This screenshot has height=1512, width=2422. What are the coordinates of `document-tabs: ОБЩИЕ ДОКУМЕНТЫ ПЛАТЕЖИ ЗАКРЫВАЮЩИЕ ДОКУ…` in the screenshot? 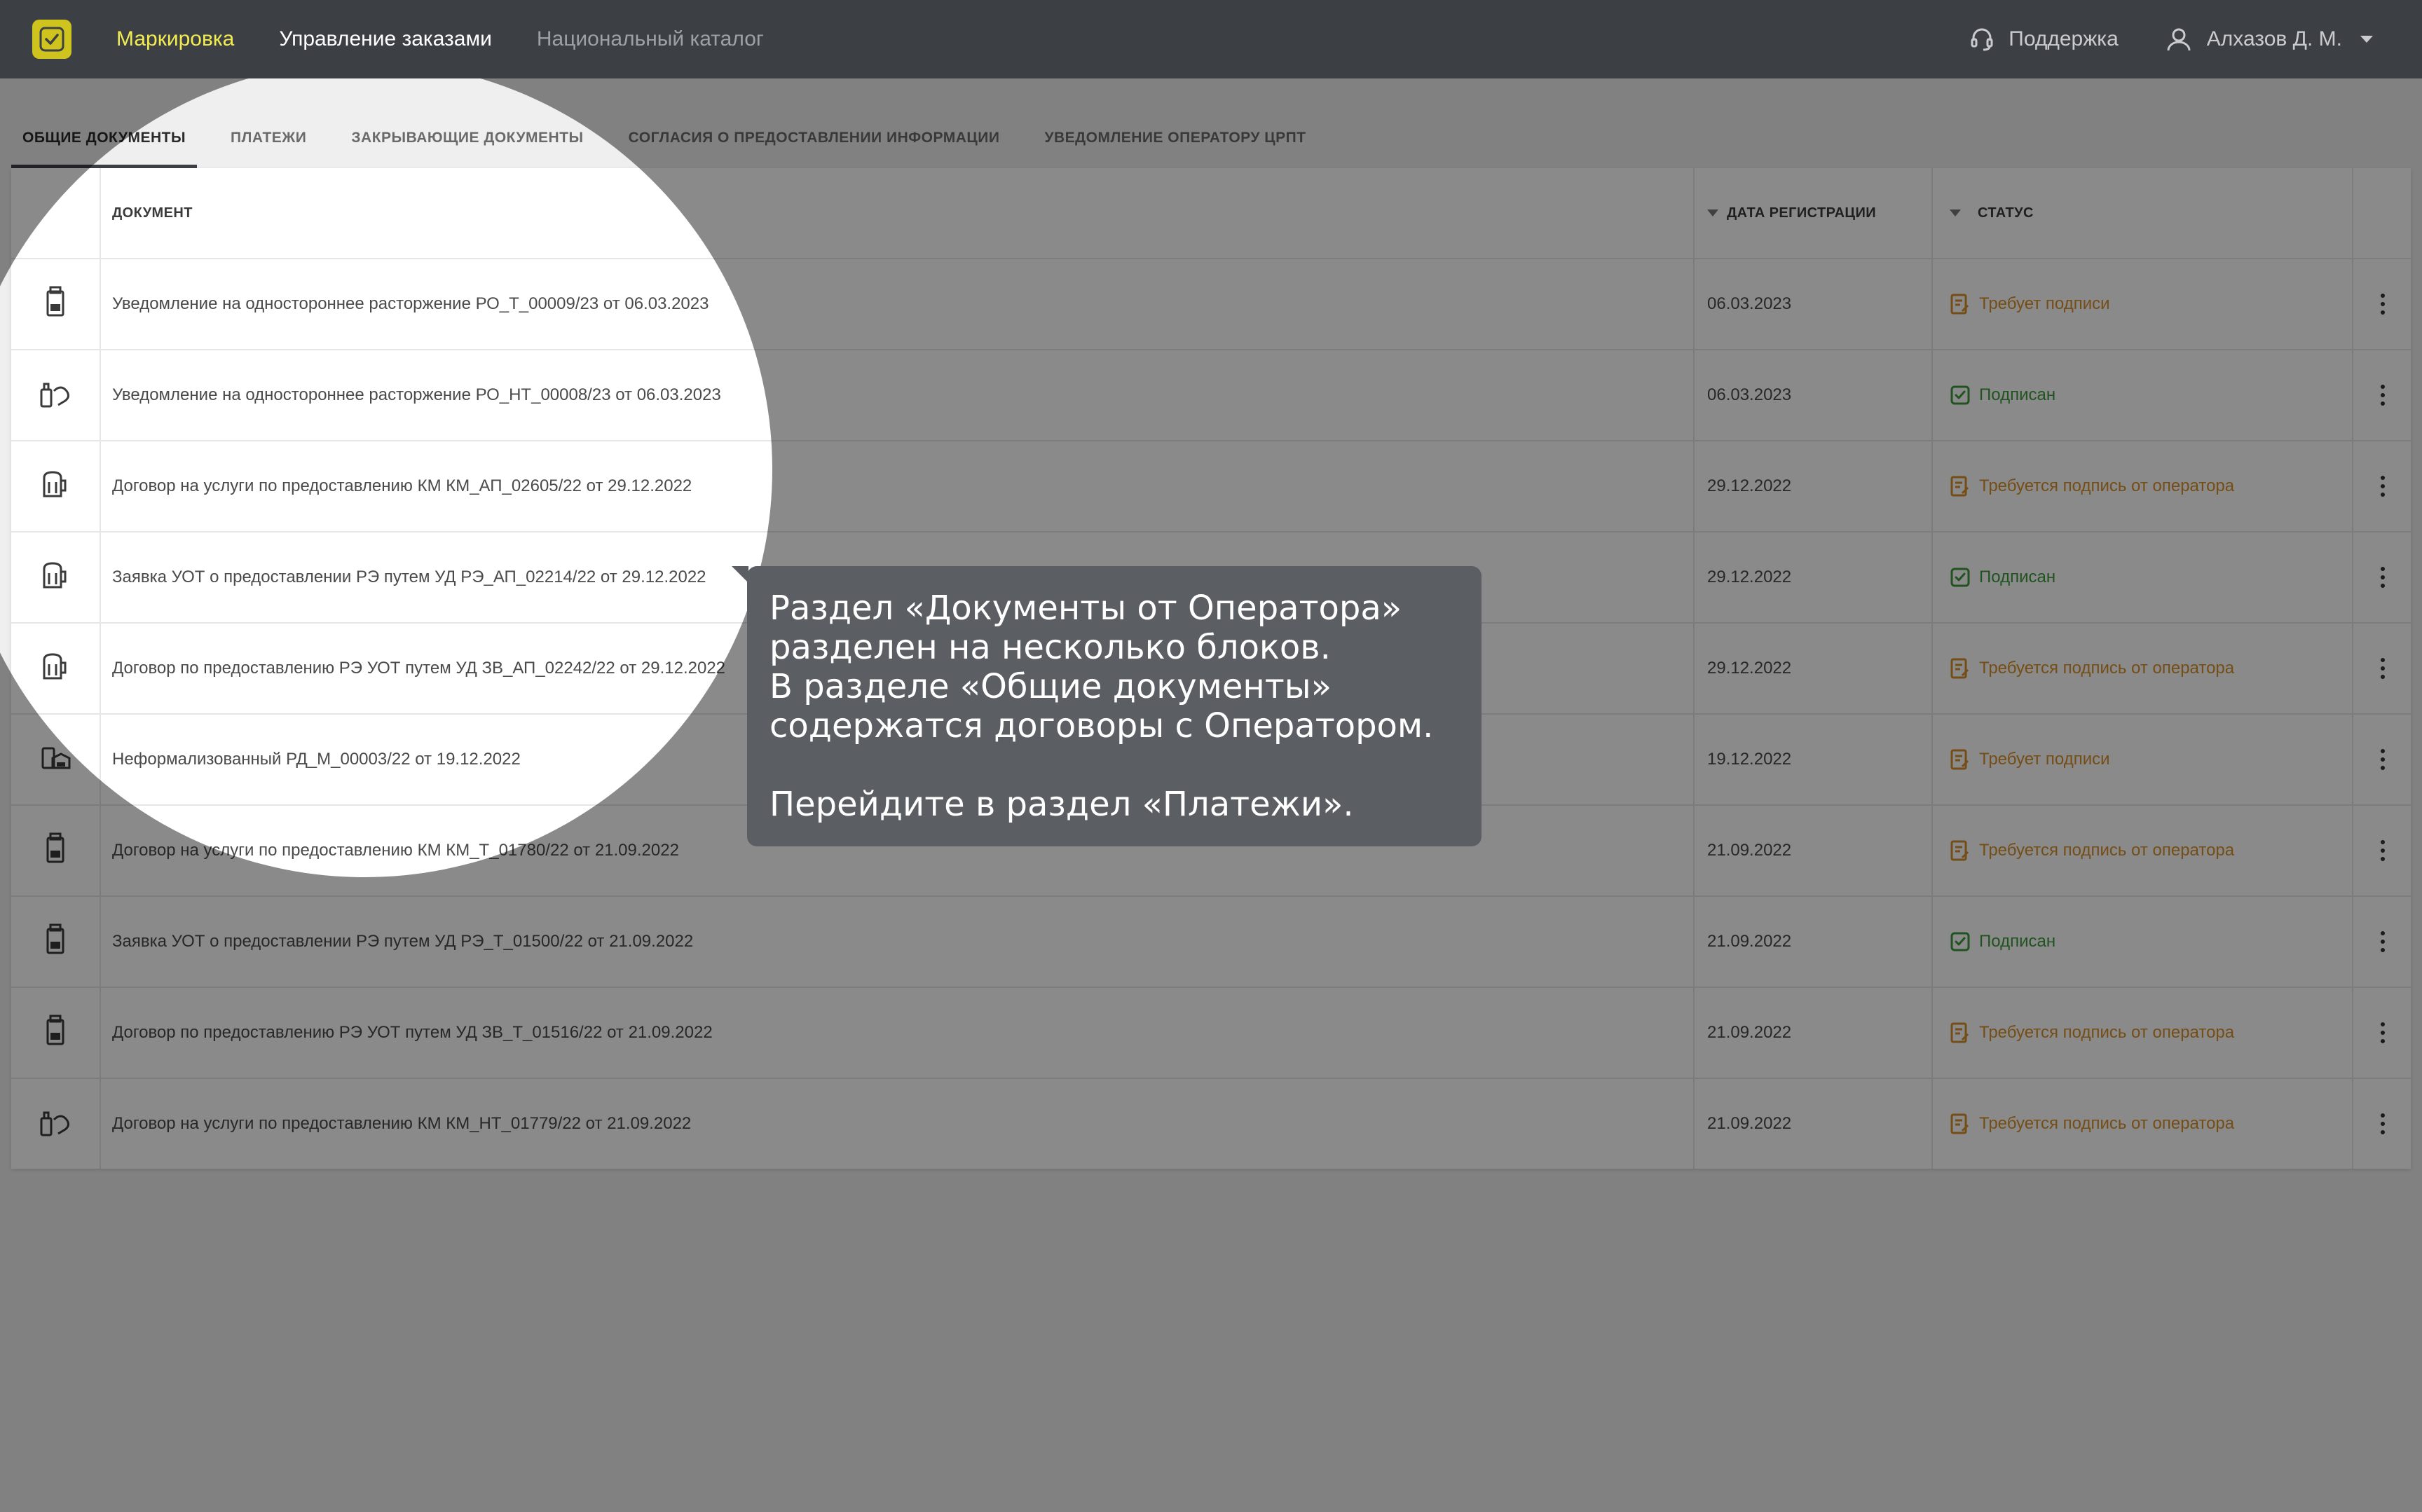 It's located at (676, 123).